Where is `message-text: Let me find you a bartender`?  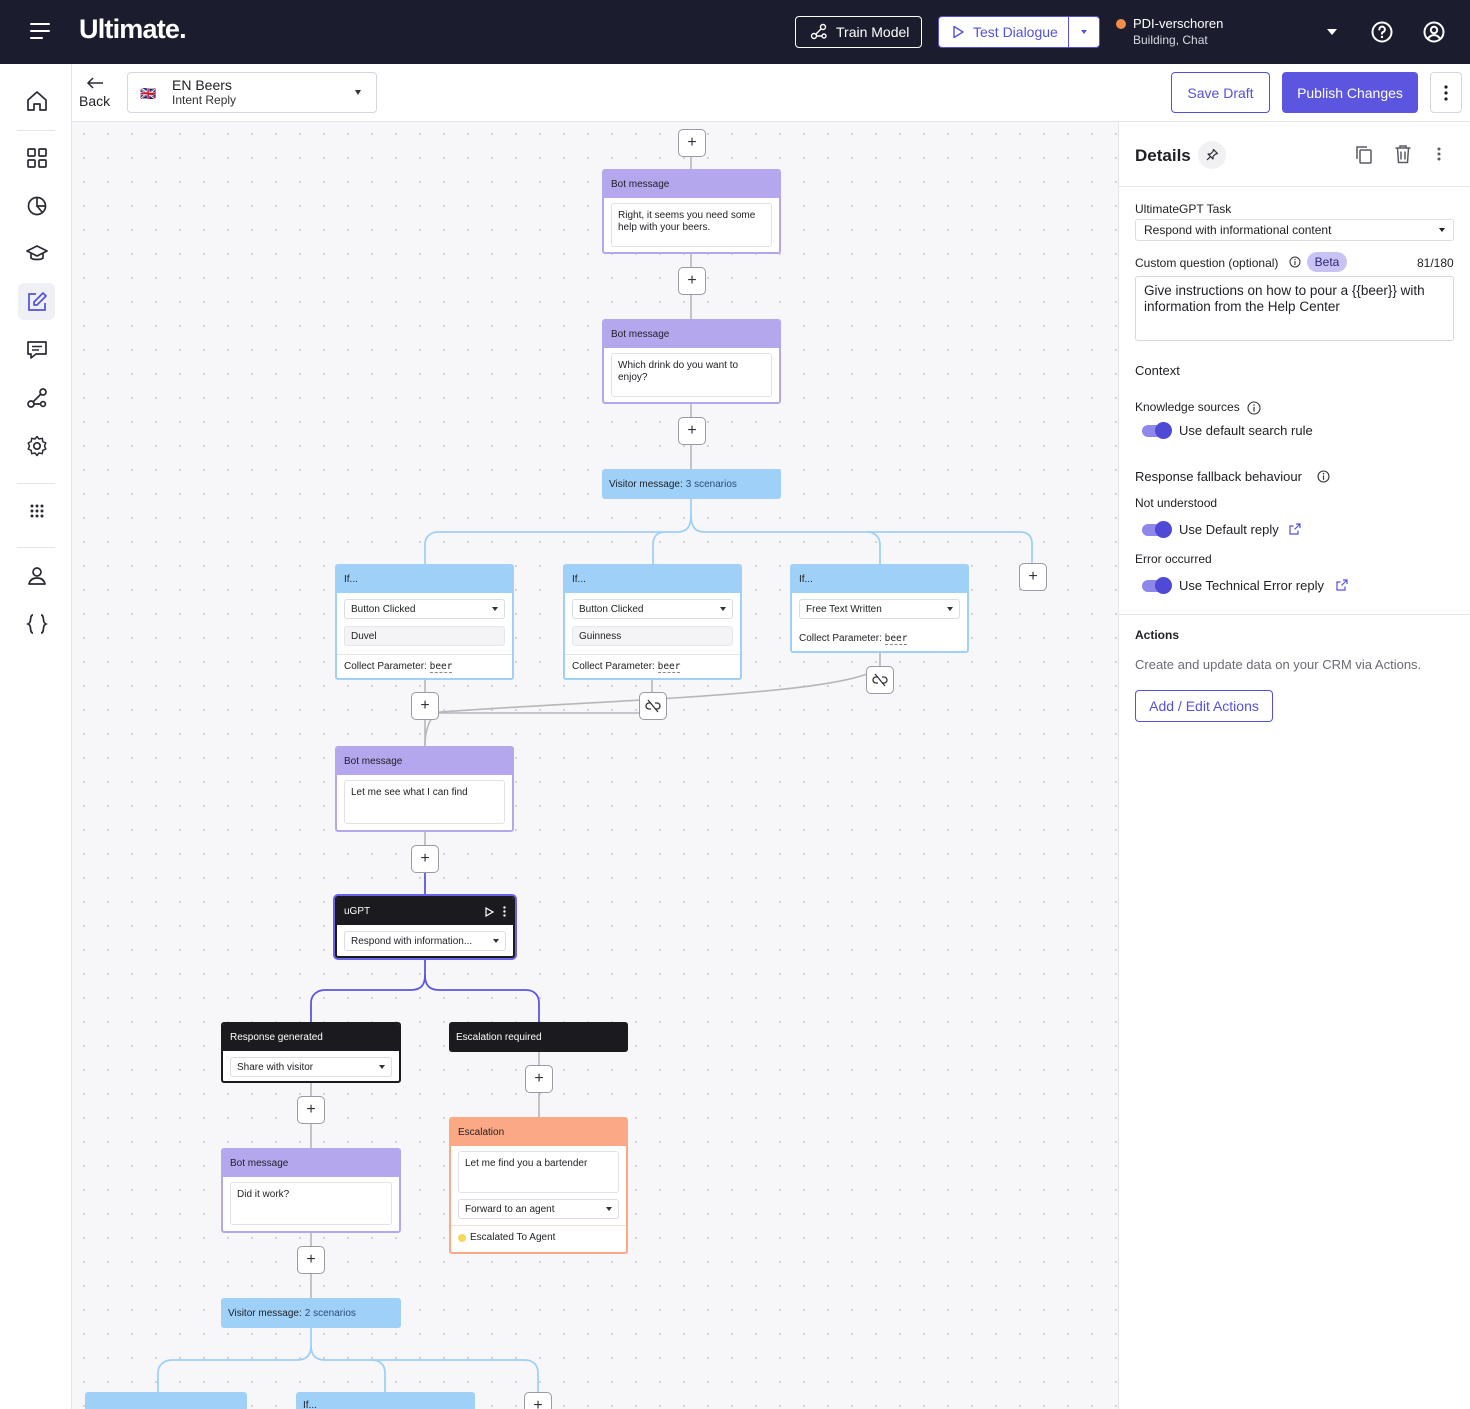
message-text: Let me find you a bartender is located at coordinates (538, 1172).